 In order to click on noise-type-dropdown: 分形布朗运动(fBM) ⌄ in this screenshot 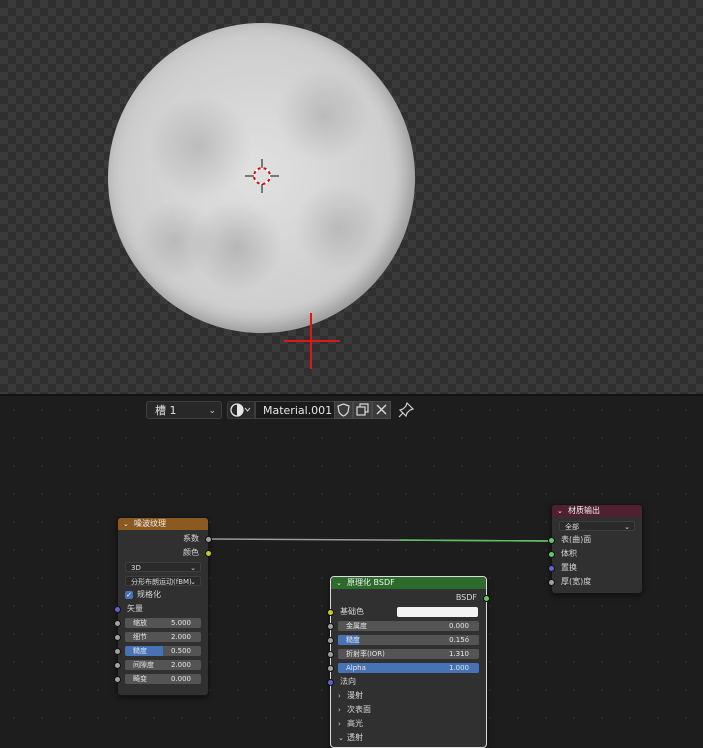, I will do `click(163, 581)`.